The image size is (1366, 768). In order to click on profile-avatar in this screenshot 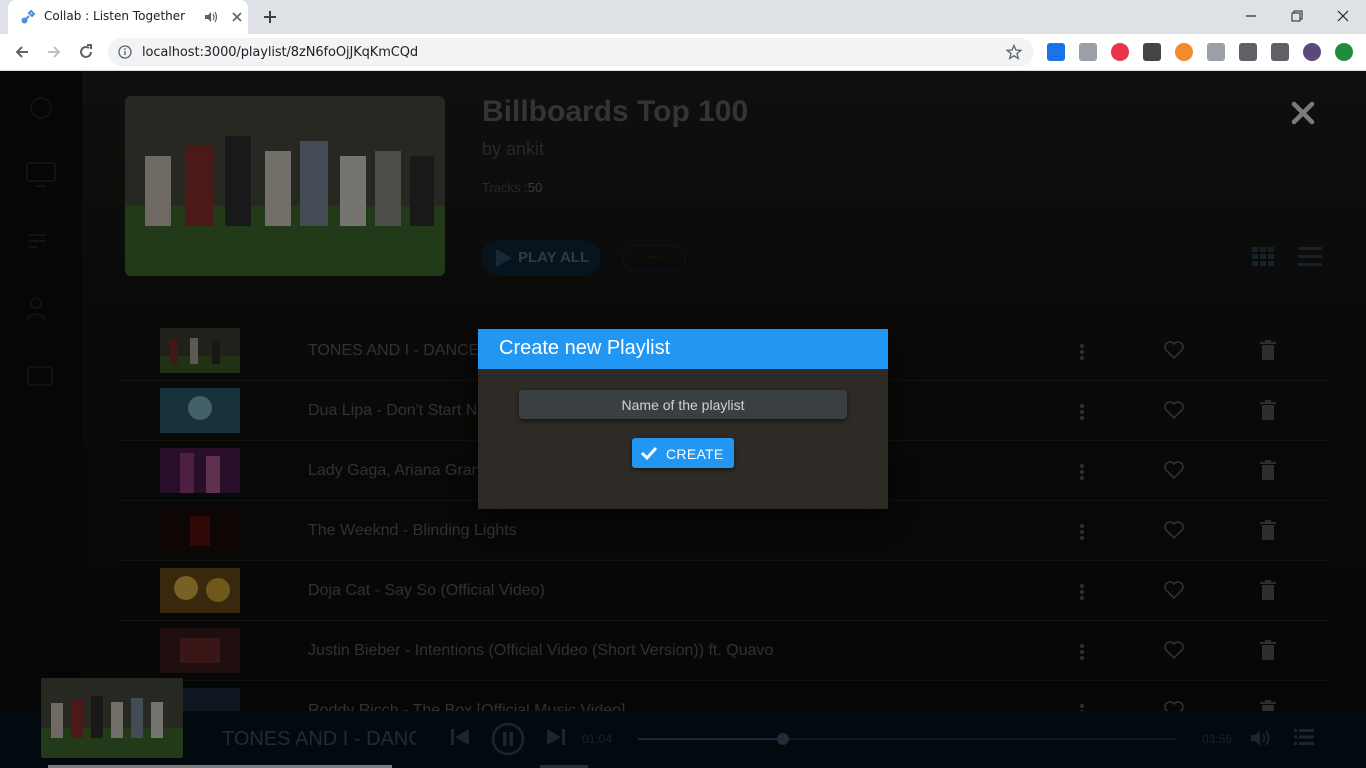, I will do `click(1312, 52)`.